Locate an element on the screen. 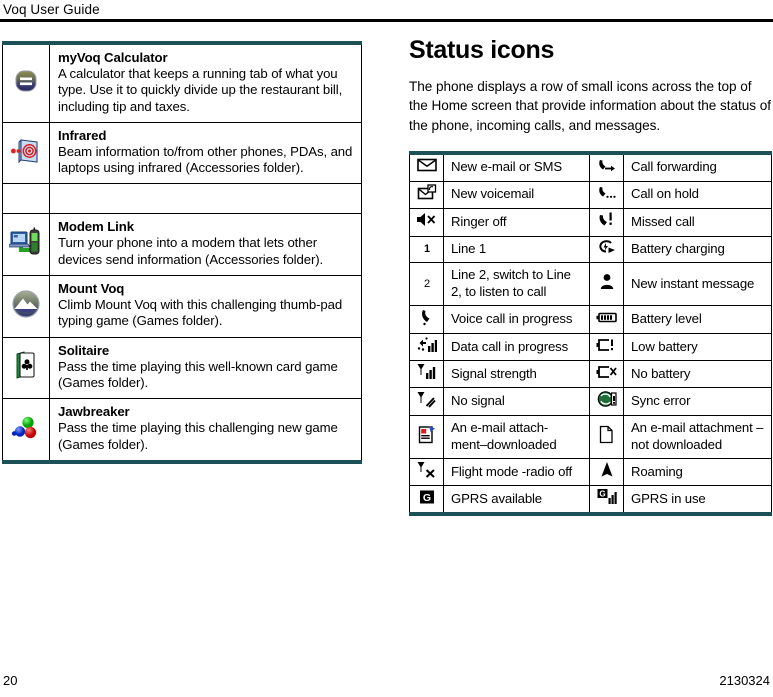 The height and width of the screenshot is (697, 773). jawbreaker-icon is located at coordinates (26, 427).